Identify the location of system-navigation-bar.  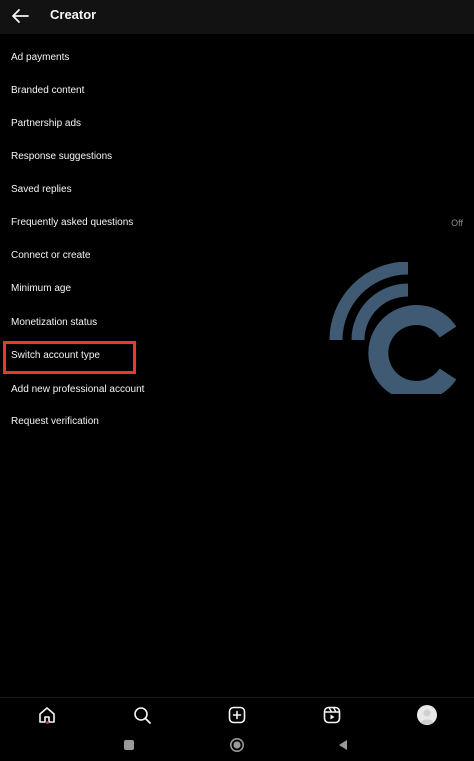
(237, 746).